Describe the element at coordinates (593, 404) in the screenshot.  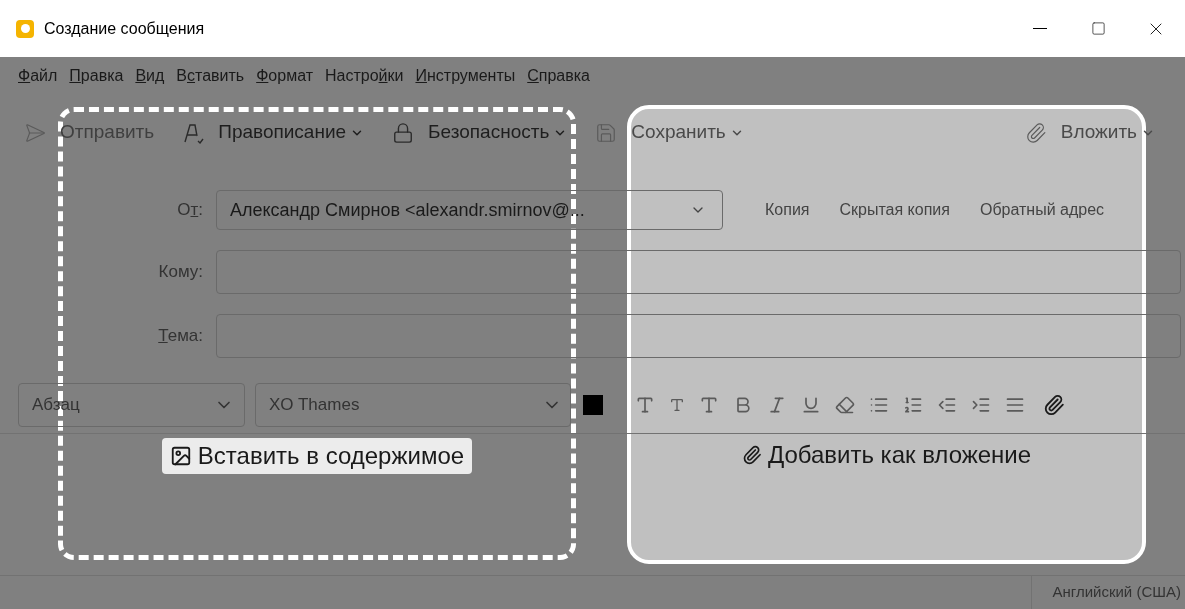
I see `text-color-swatch` at that location.